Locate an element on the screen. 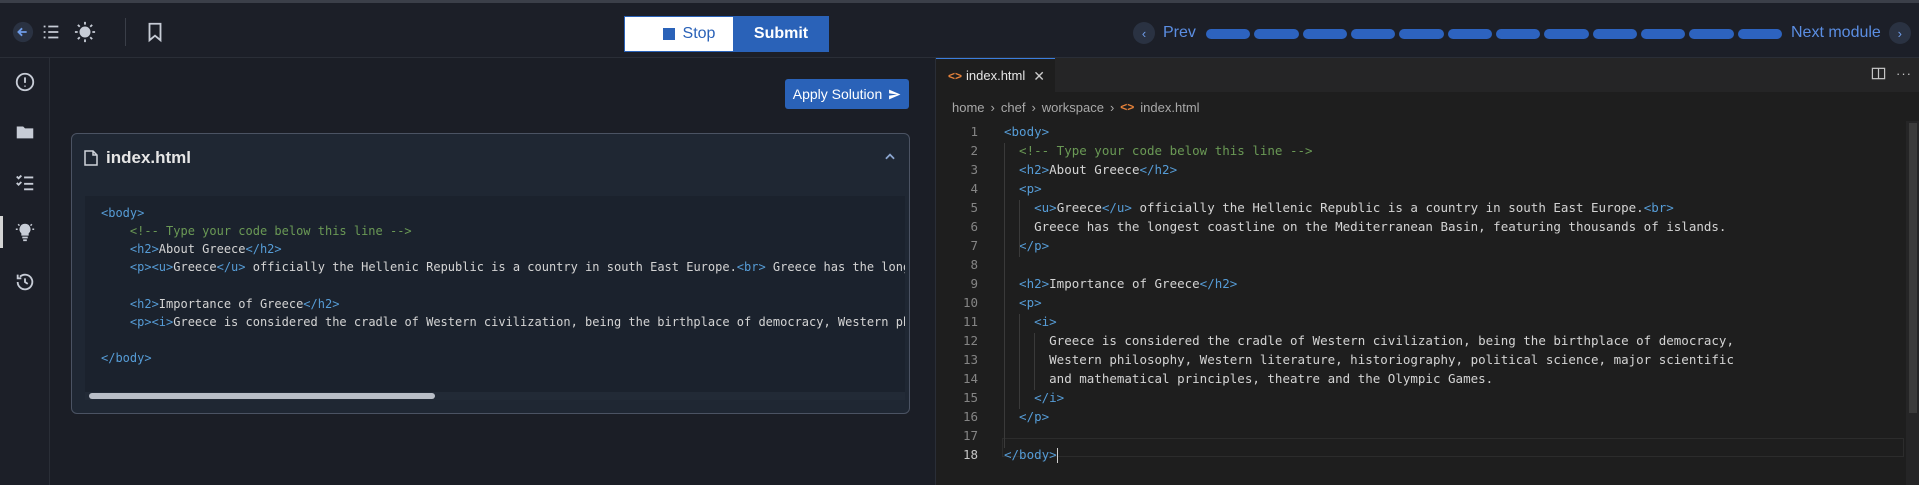 The width and height of the screenshot is (1919, 485). lightbulb-icon is located at coordinates (25, 232).